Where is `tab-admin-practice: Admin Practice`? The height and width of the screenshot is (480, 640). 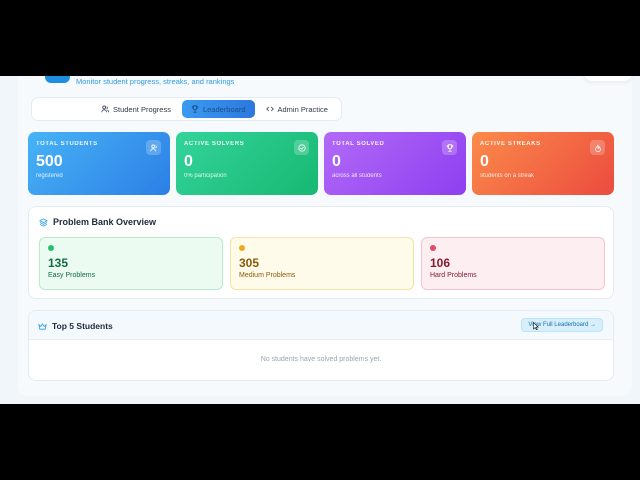 tab-admin-practice: Admin Practice is located at coordinates (297, 109).